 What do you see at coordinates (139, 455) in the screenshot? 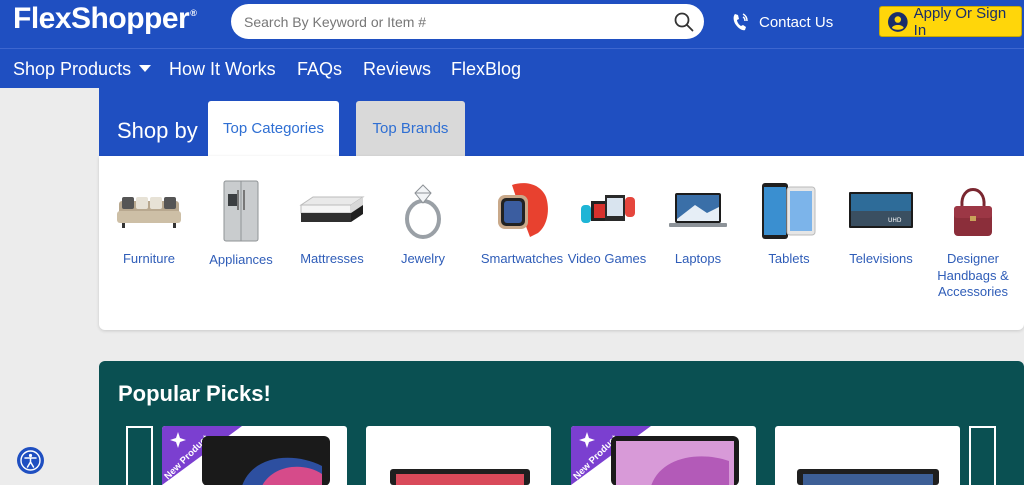
I see `carousel-prev-button` at bounding box center [139, 455].